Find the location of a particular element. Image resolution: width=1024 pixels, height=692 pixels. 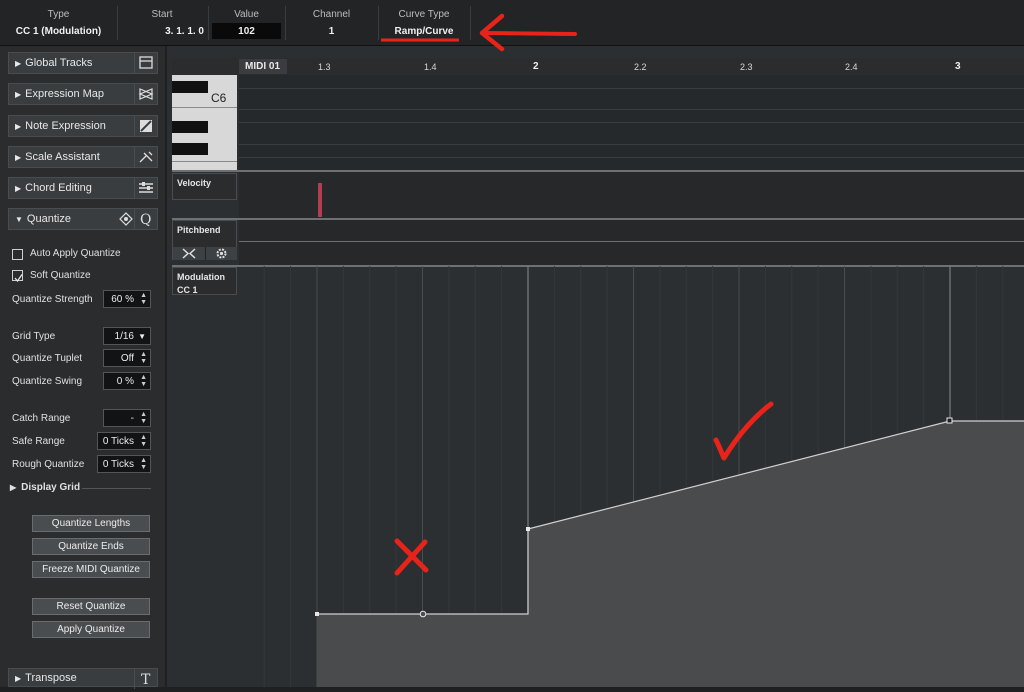

rough-quantize-value: 0 Ticks is located at coordinates (118, 464).